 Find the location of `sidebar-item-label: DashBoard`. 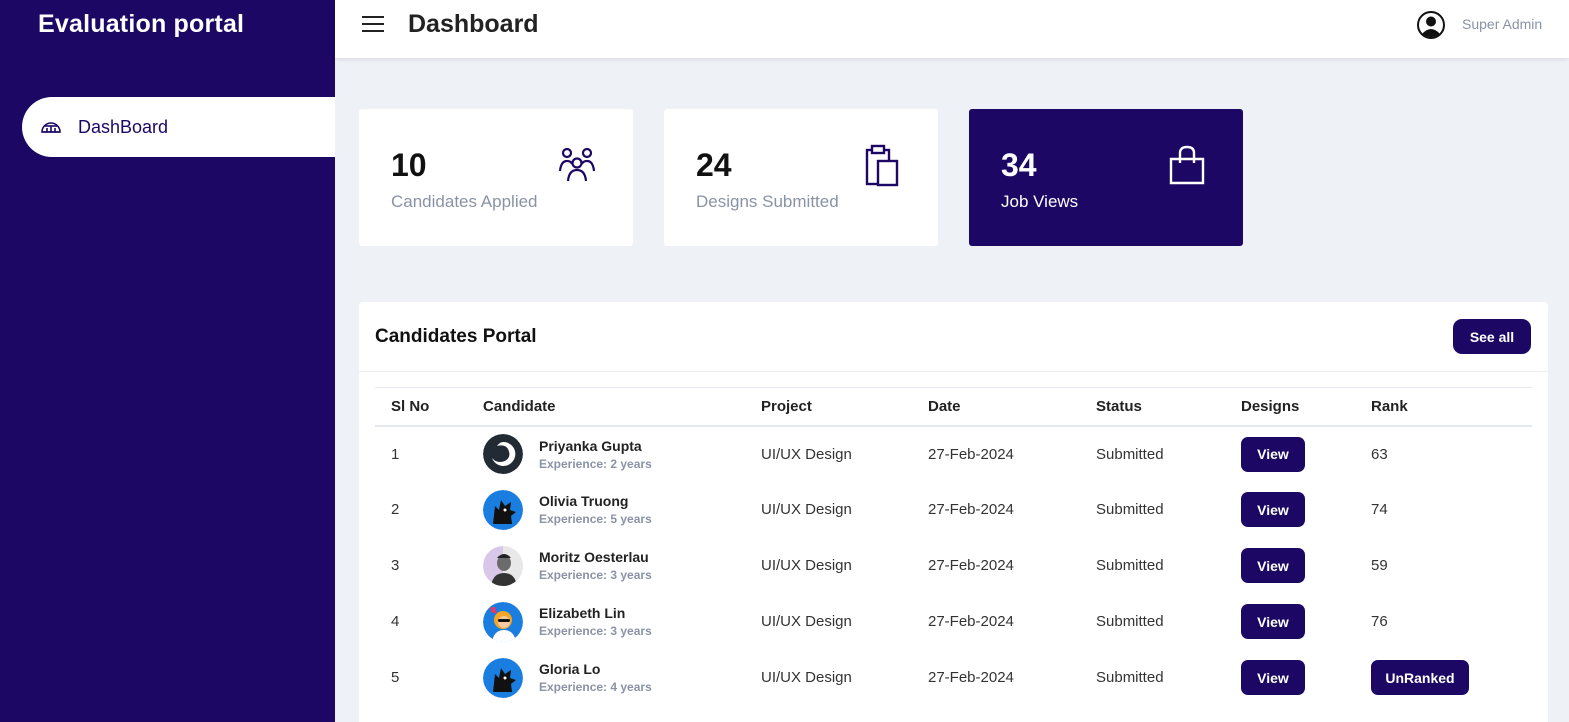

sidebar-item-label: DashBoard is located at coordinates (123, 126).